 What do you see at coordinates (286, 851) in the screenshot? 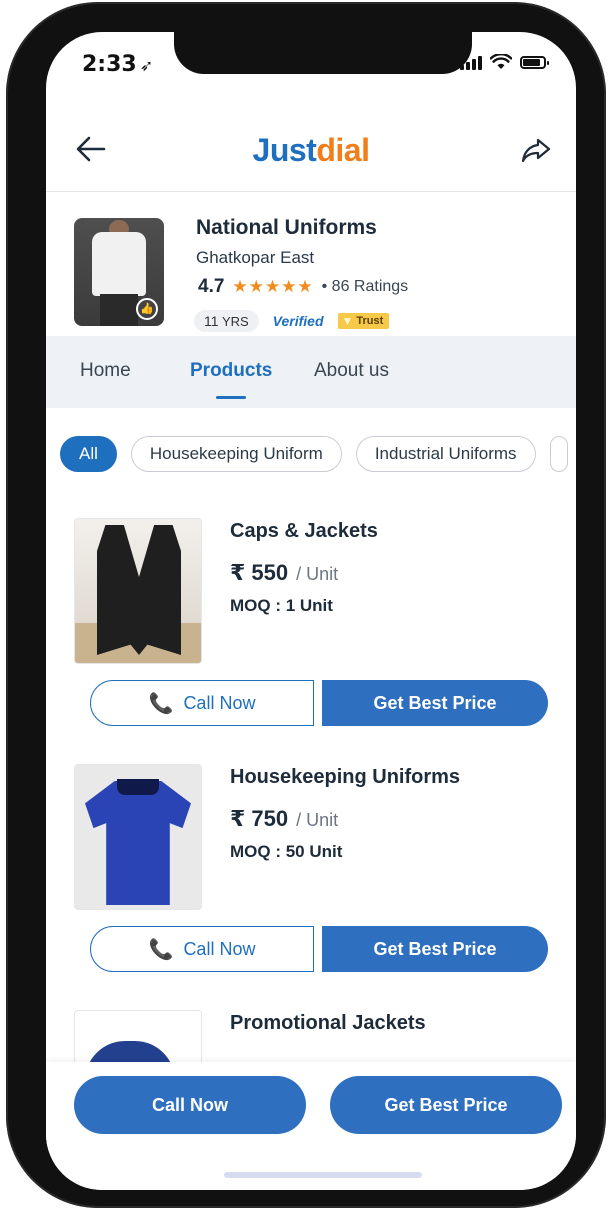
I see `product-moq: MOQ : 50 Unit` at bounding box center [286, 851].